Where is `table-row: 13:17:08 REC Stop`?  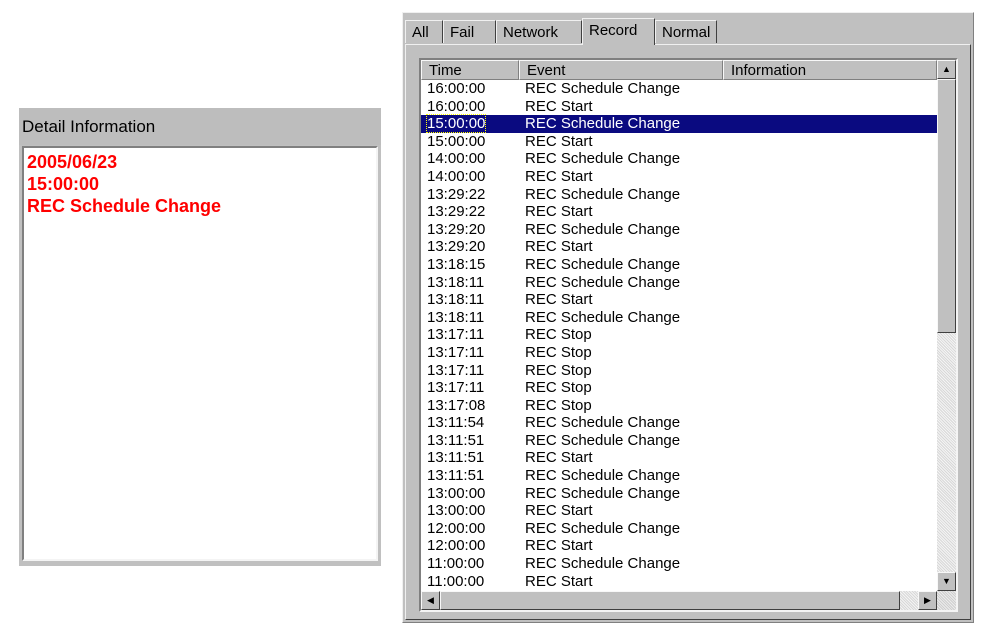 table-row: 13:17:08 REC Stop is located at coordinates (679, 406).